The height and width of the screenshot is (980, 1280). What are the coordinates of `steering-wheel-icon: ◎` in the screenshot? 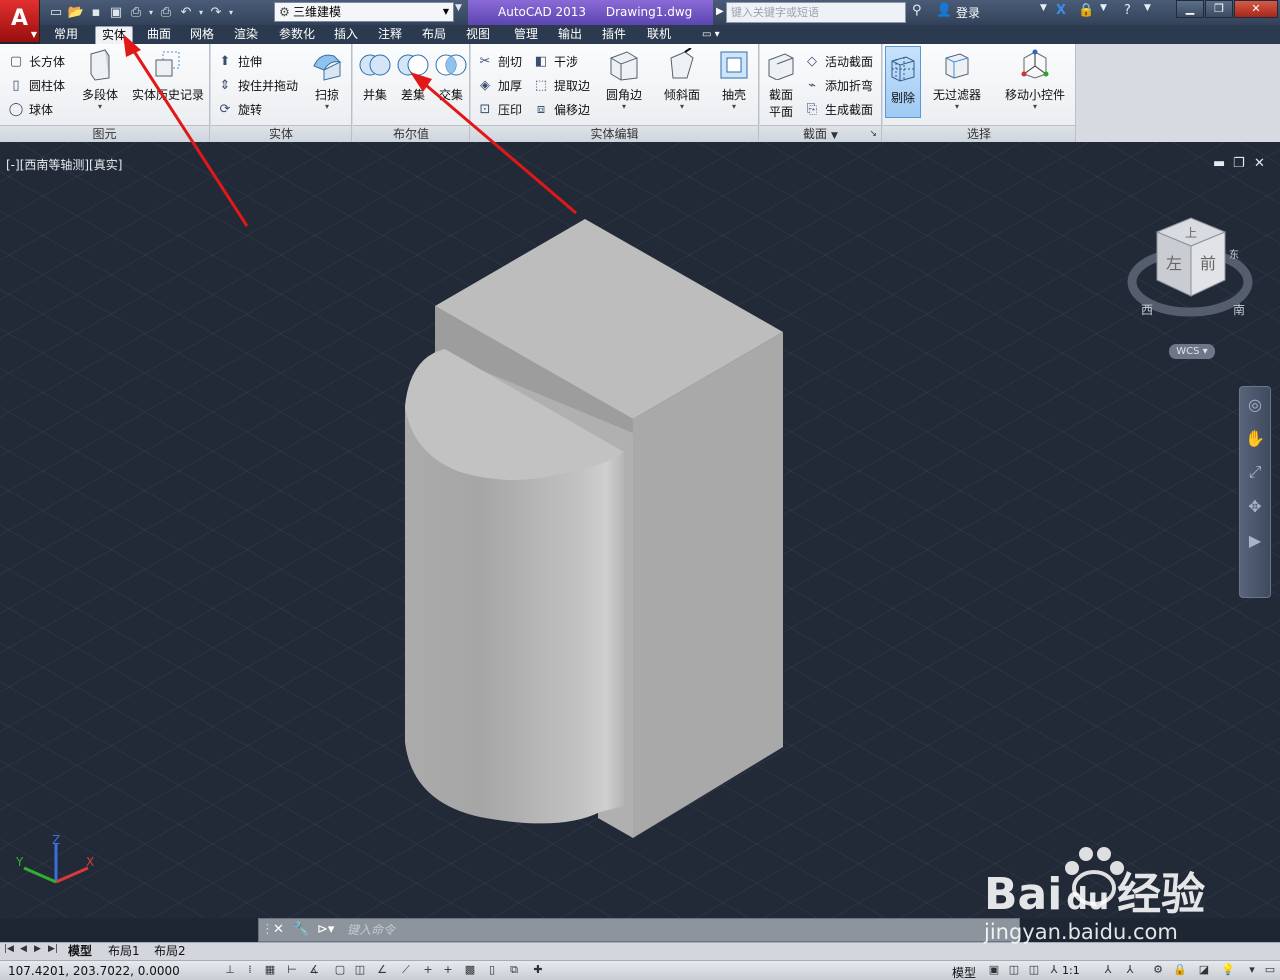 It's located at (1255, 404).